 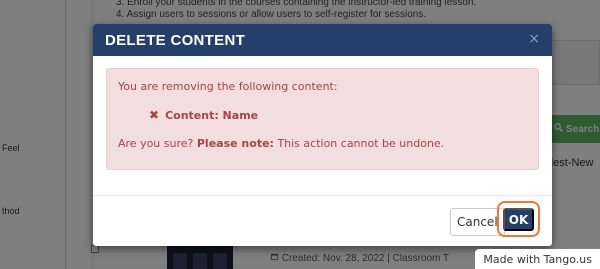 I want to click on modal-title: DELETE CONTENT, so click(x=175, y=40).